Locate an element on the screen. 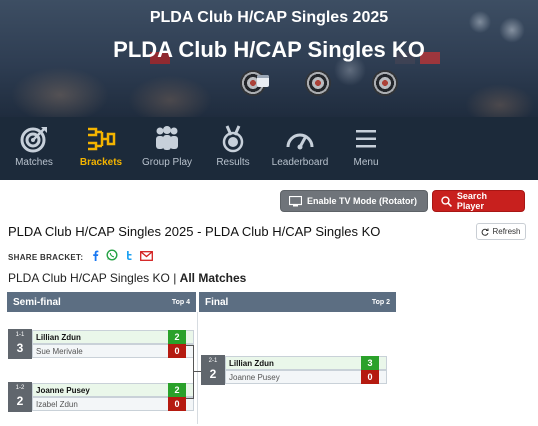  target-icon is located at coordinates (33, 140).